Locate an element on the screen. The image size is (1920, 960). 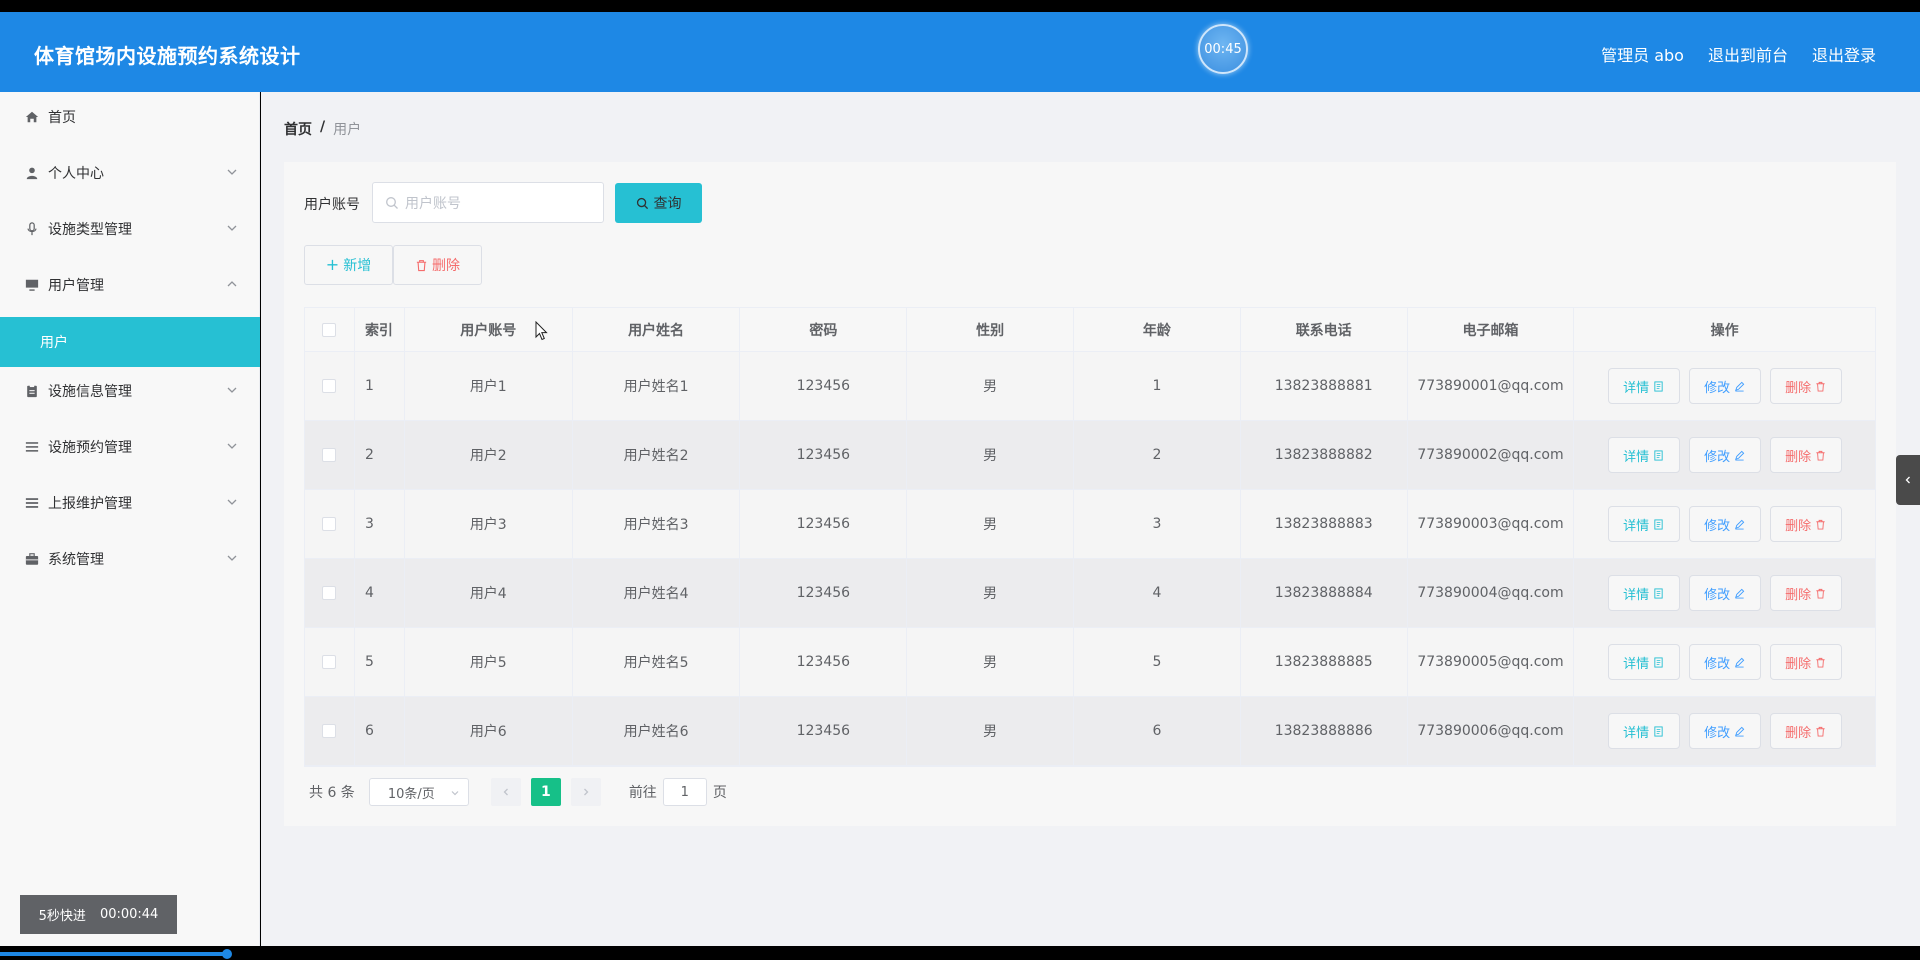
page-size-value: 10条/页 is located at coordinates (411, 794).